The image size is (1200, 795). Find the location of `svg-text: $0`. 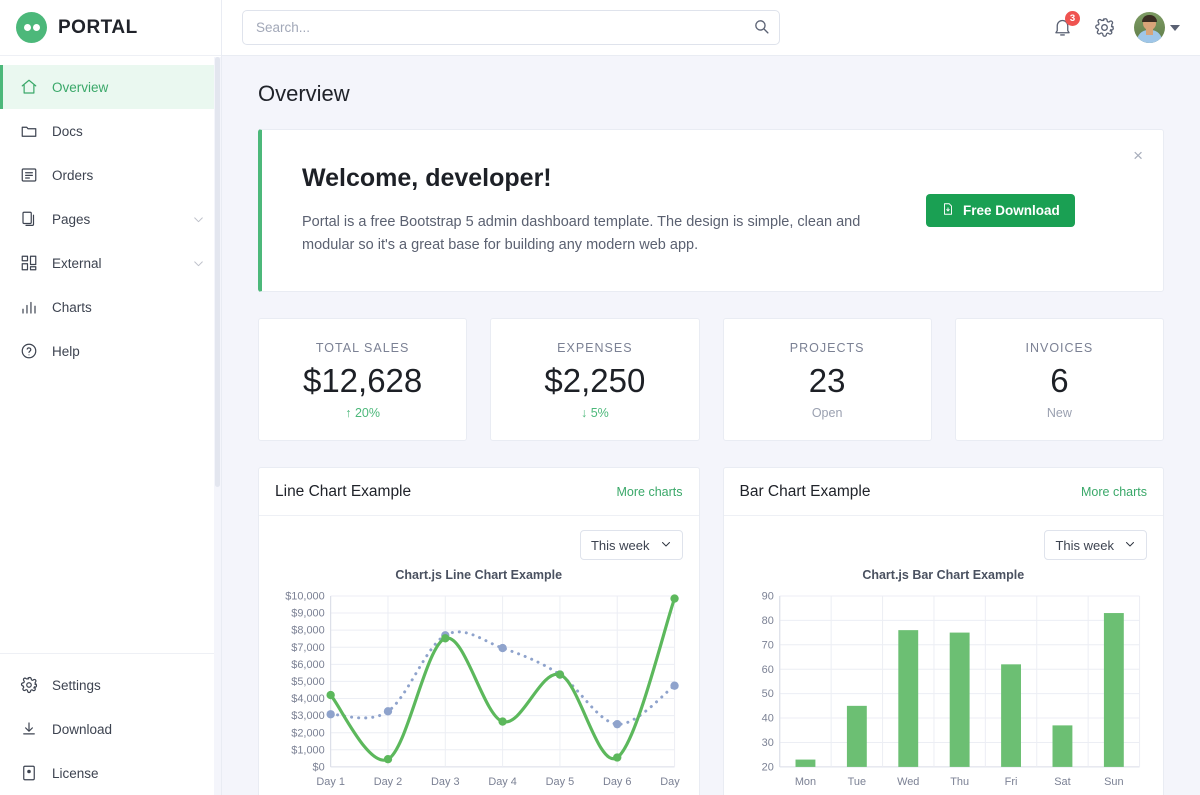

svg-text: $0 is located at coordinates (319, 768).